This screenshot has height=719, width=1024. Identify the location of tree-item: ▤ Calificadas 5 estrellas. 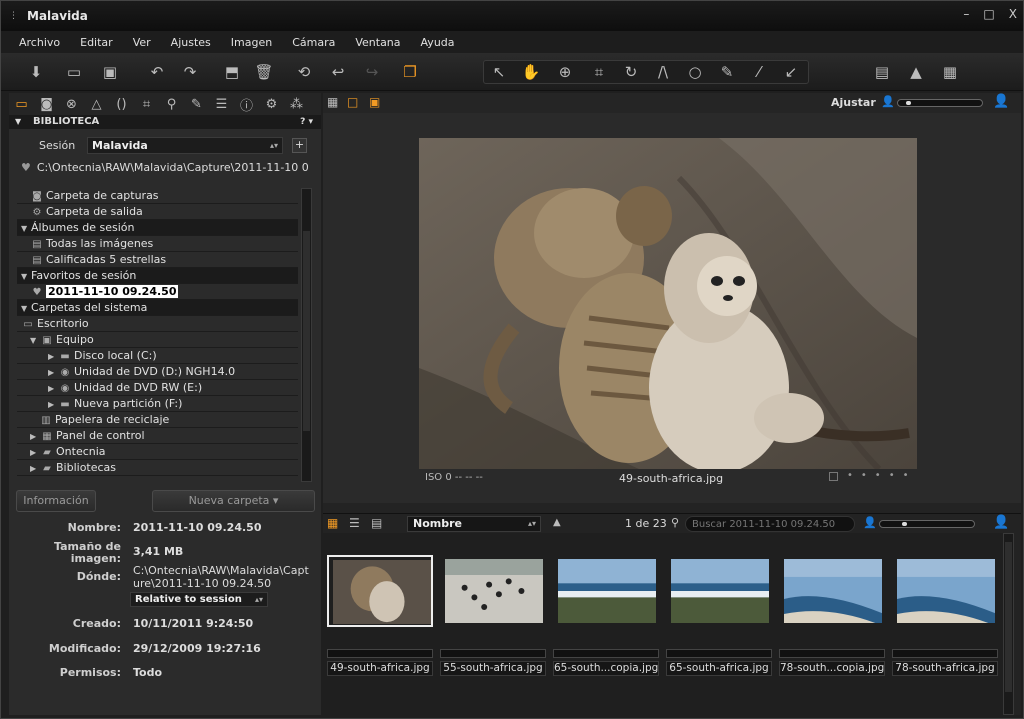
(157, 260).